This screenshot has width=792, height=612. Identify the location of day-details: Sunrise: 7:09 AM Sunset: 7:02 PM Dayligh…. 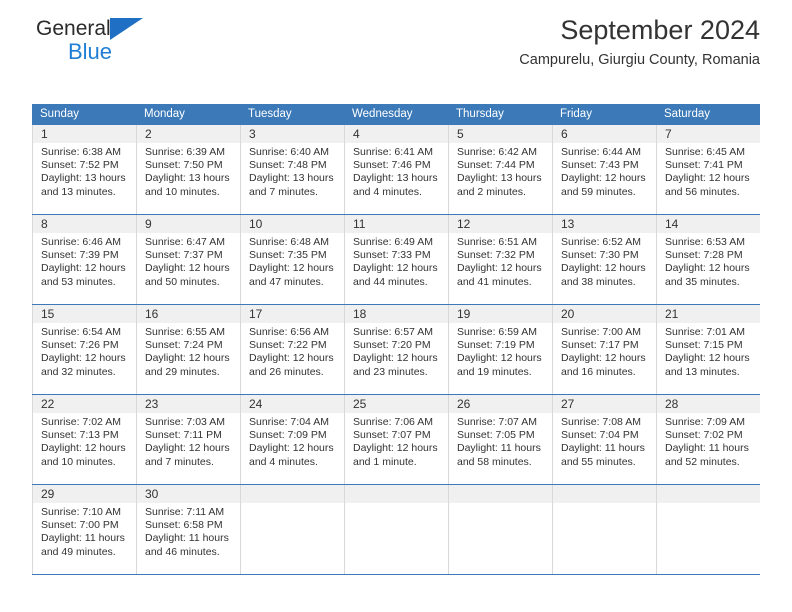
(708, 441).